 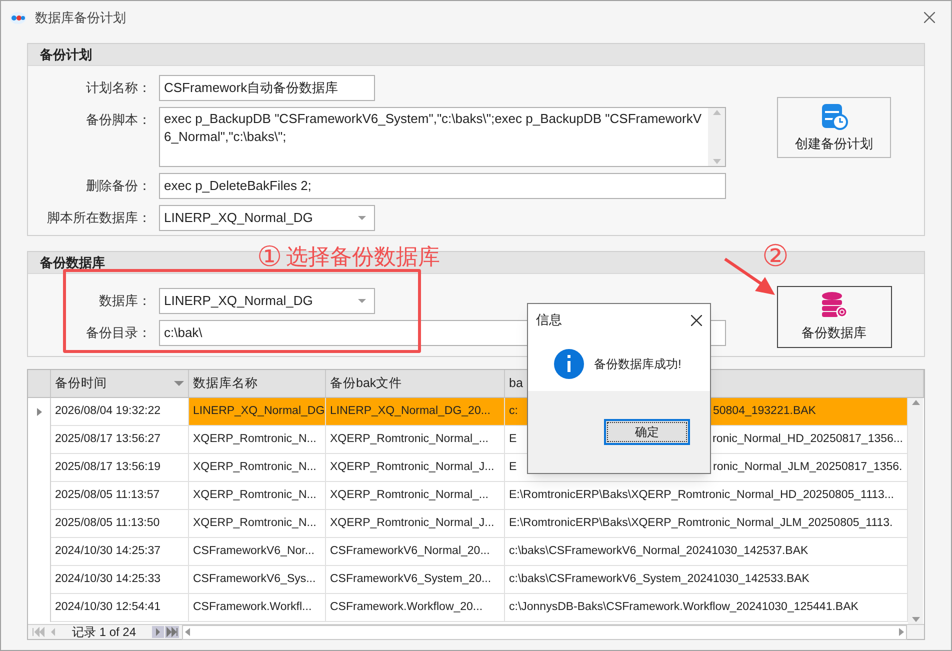 What do you see at coordinates (120, 552) in the screenshot?
I see `table-cell: 2024/10/30 14:25:37` at bounding box center [120, 552].